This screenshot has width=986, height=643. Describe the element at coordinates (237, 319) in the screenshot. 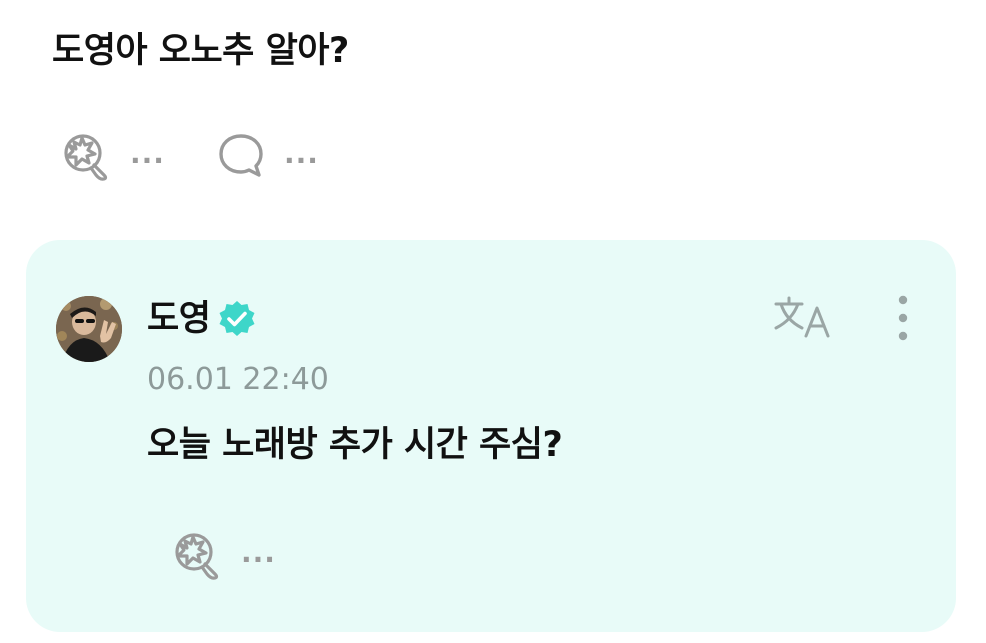

I see `verified-badge-icon` at that location.